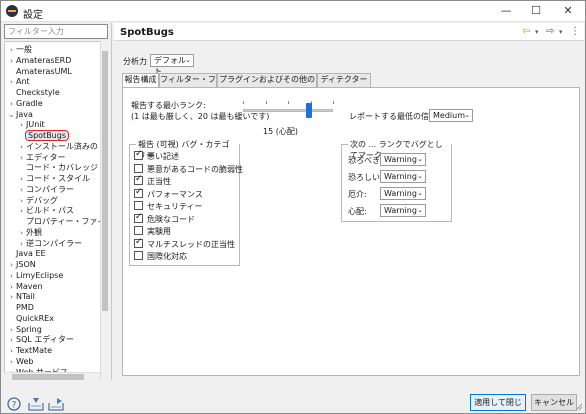 Image resolution: width=586 pixels, height=414 pixels. I want to click on view-menu-icon: ⋮, so click(575, 31).